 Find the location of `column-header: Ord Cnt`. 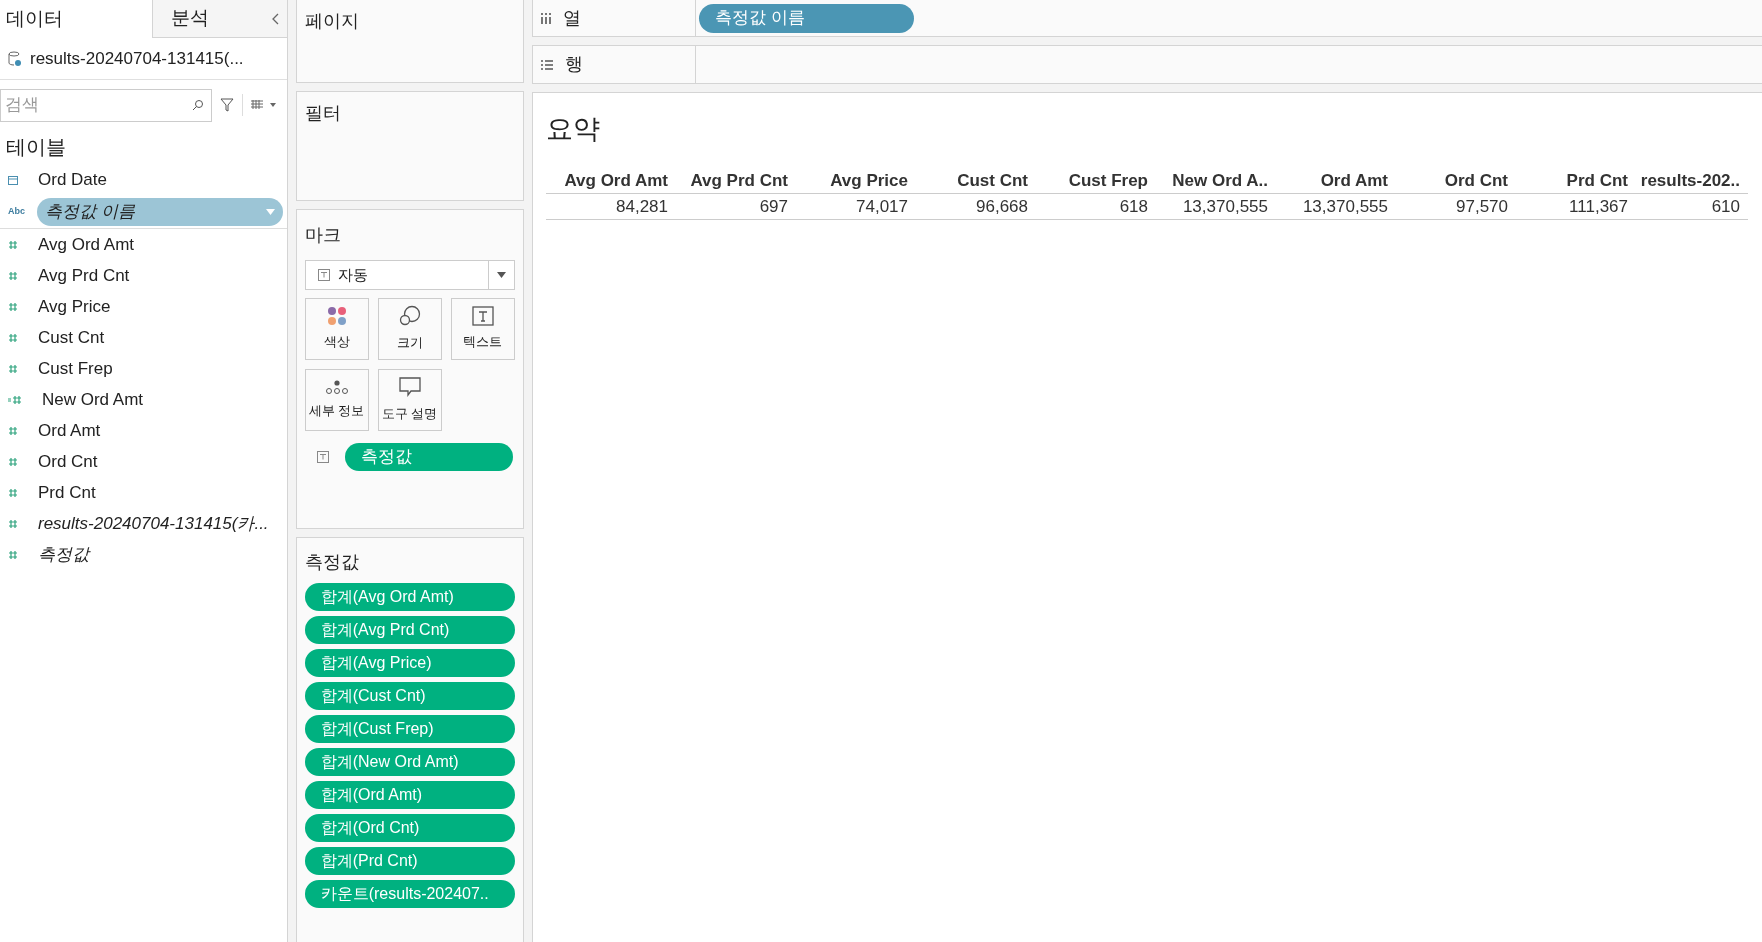

column-header: Ord Cnt is located at coordinates (1456, 180).